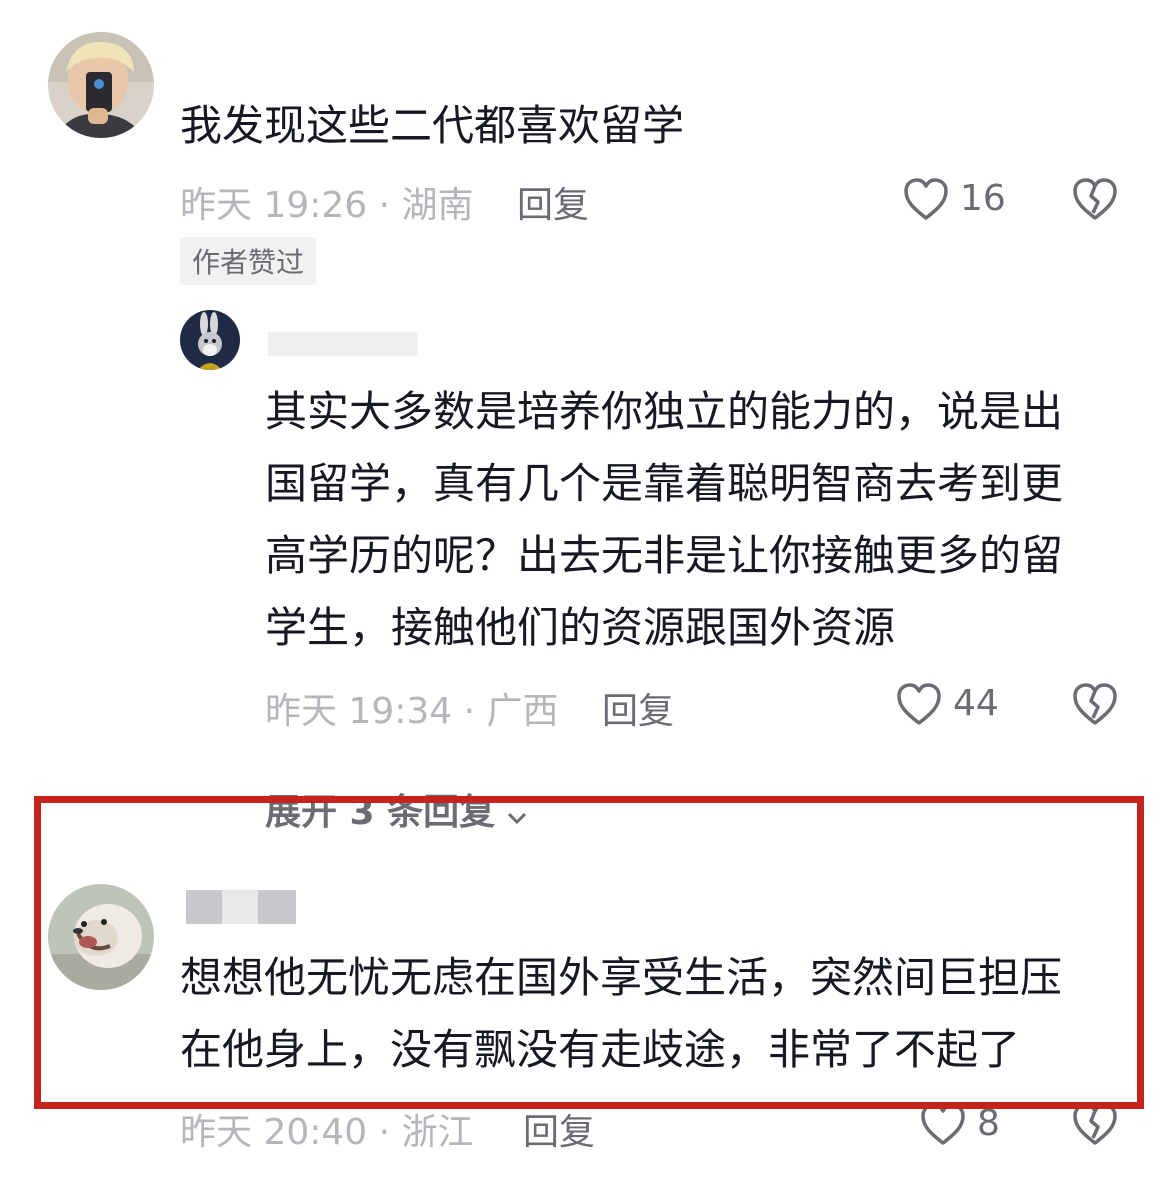  I want to click on comment-text: 我发现这些二代都喜欢留学, so click(432, 125).